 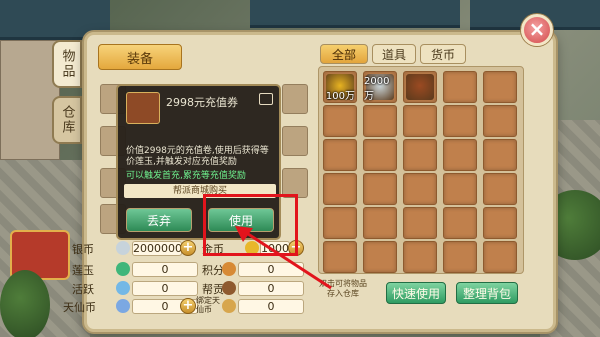 I want to click on building-wall, so click(x=30, y=100).